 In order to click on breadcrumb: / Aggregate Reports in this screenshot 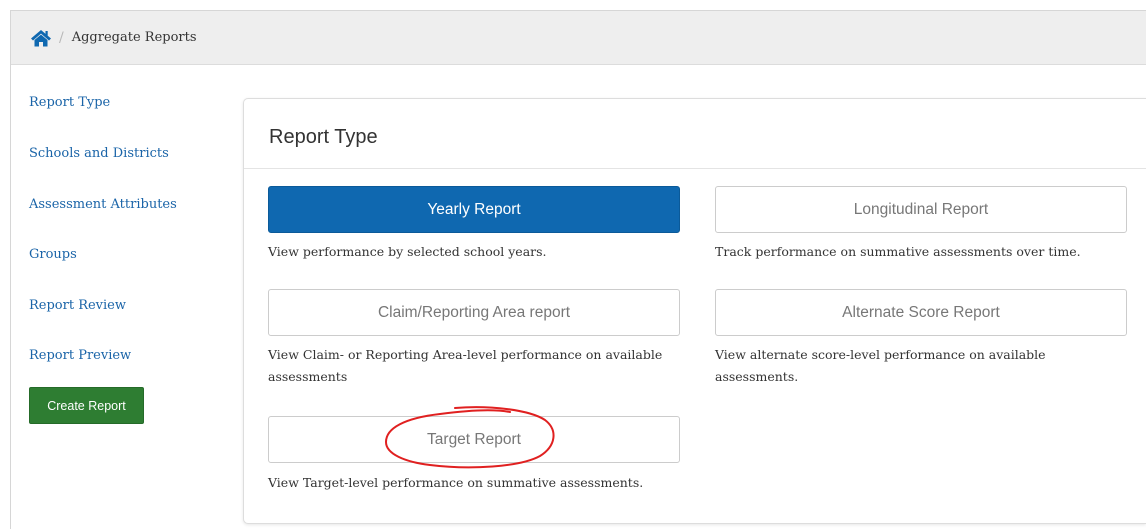, I will do `click(578, 38)`.